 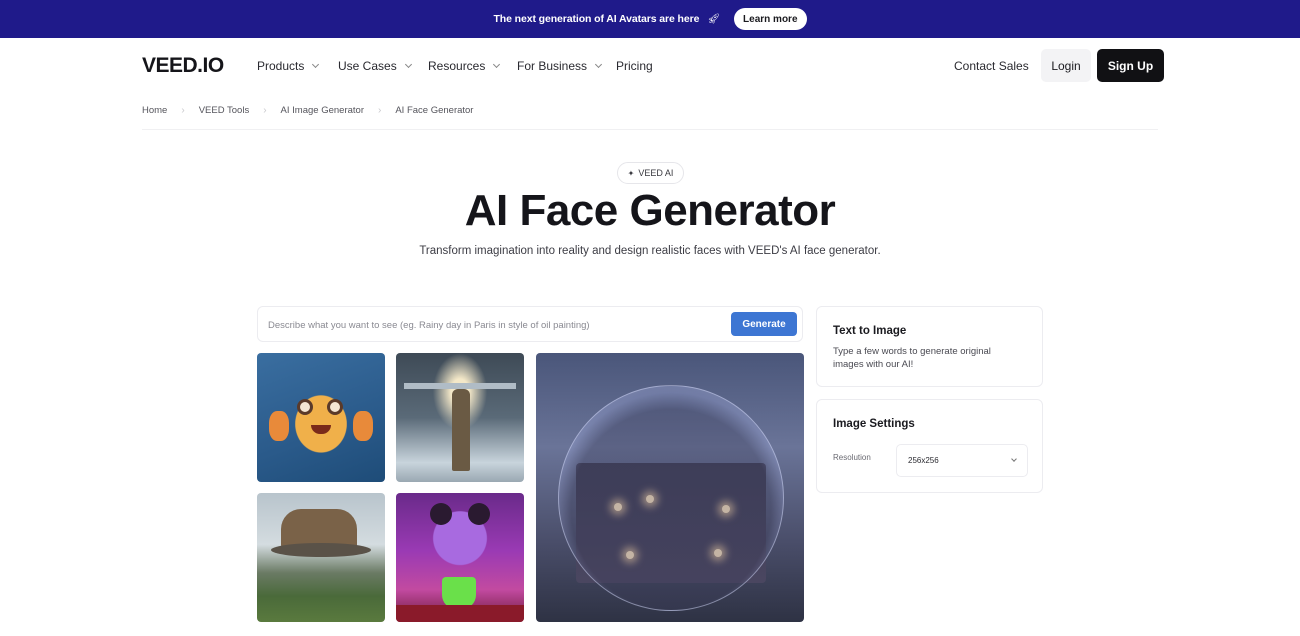 I want to click on badge-label: VEED AI, so click(x=656, y=173).